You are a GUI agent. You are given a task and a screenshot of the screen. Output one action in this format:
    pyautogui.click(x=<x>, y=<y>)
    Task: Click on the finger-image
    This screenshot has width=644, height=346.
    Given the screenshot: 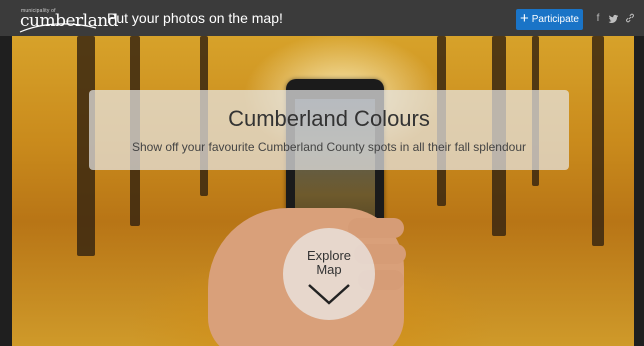 What is the action you would take?
    pyautogui.click(x=376, y=228)
    